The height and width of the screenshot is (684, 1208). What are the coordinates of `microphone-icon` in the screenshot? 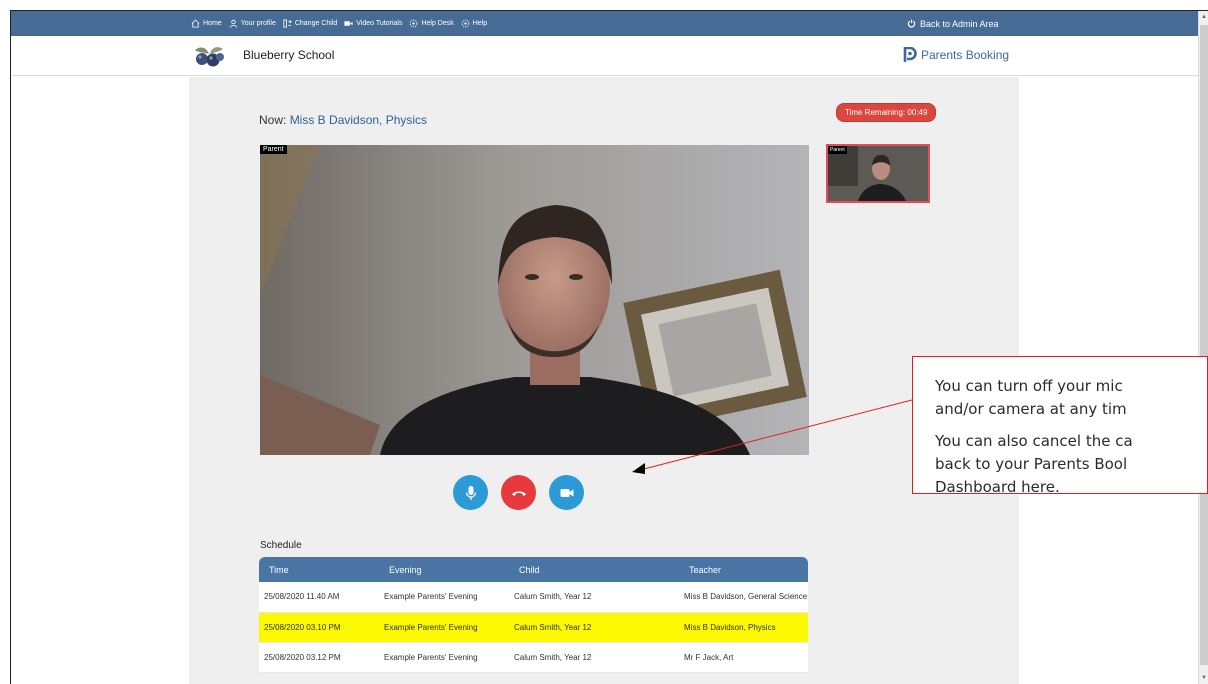 It's located at (470, 492).